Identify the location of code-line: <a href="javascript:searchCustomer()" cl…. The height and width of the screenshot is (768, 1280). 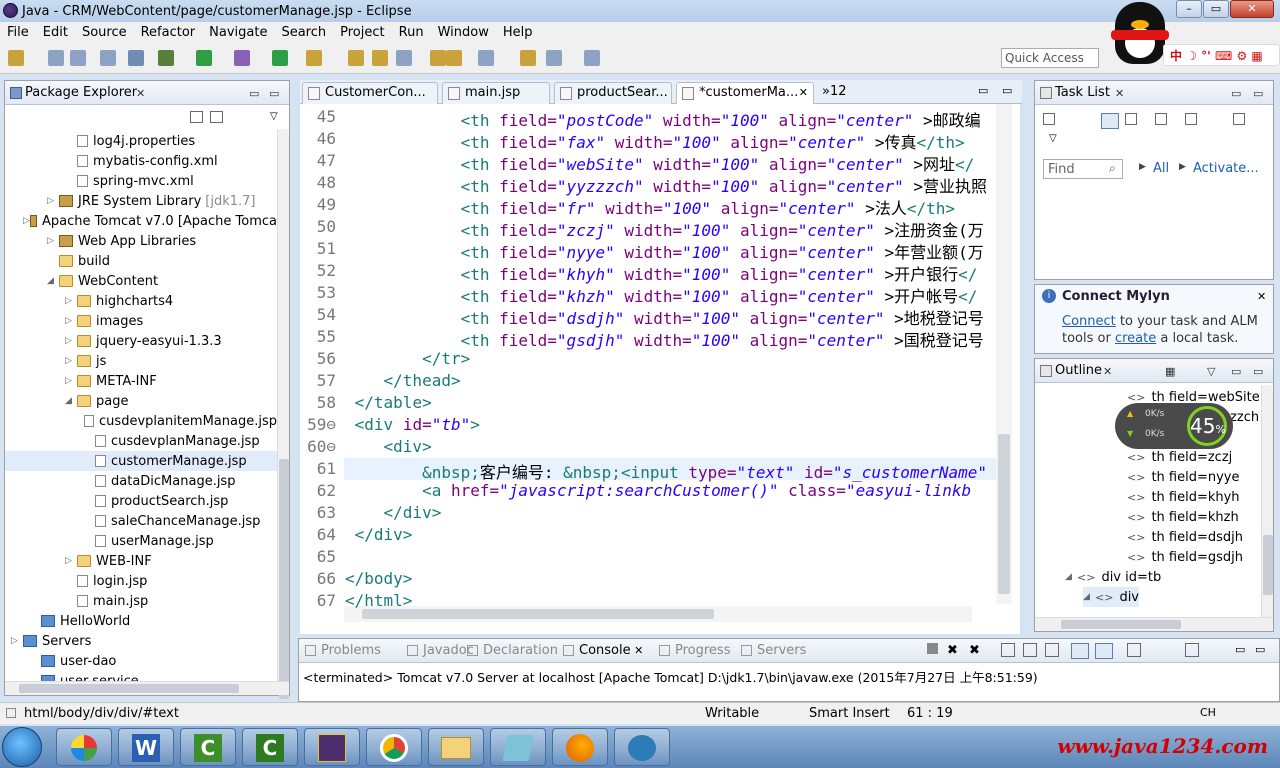
(670, 490).